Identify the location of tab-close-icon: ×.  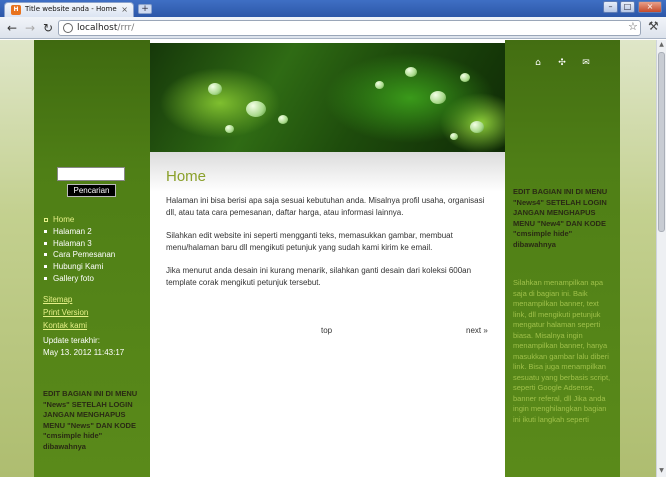
(124, 9).